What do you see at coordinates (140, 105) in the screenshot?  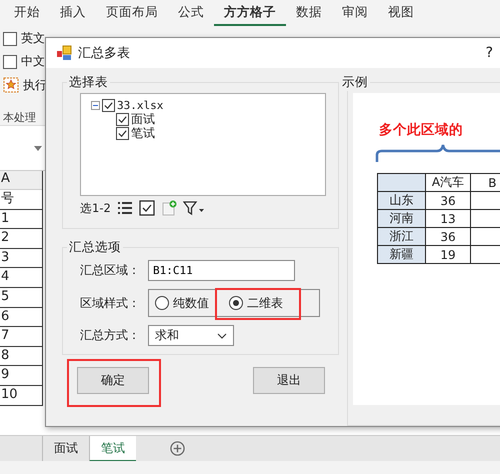 I see `tree-item: 33.xlsx` at bounding box center [140, 105].